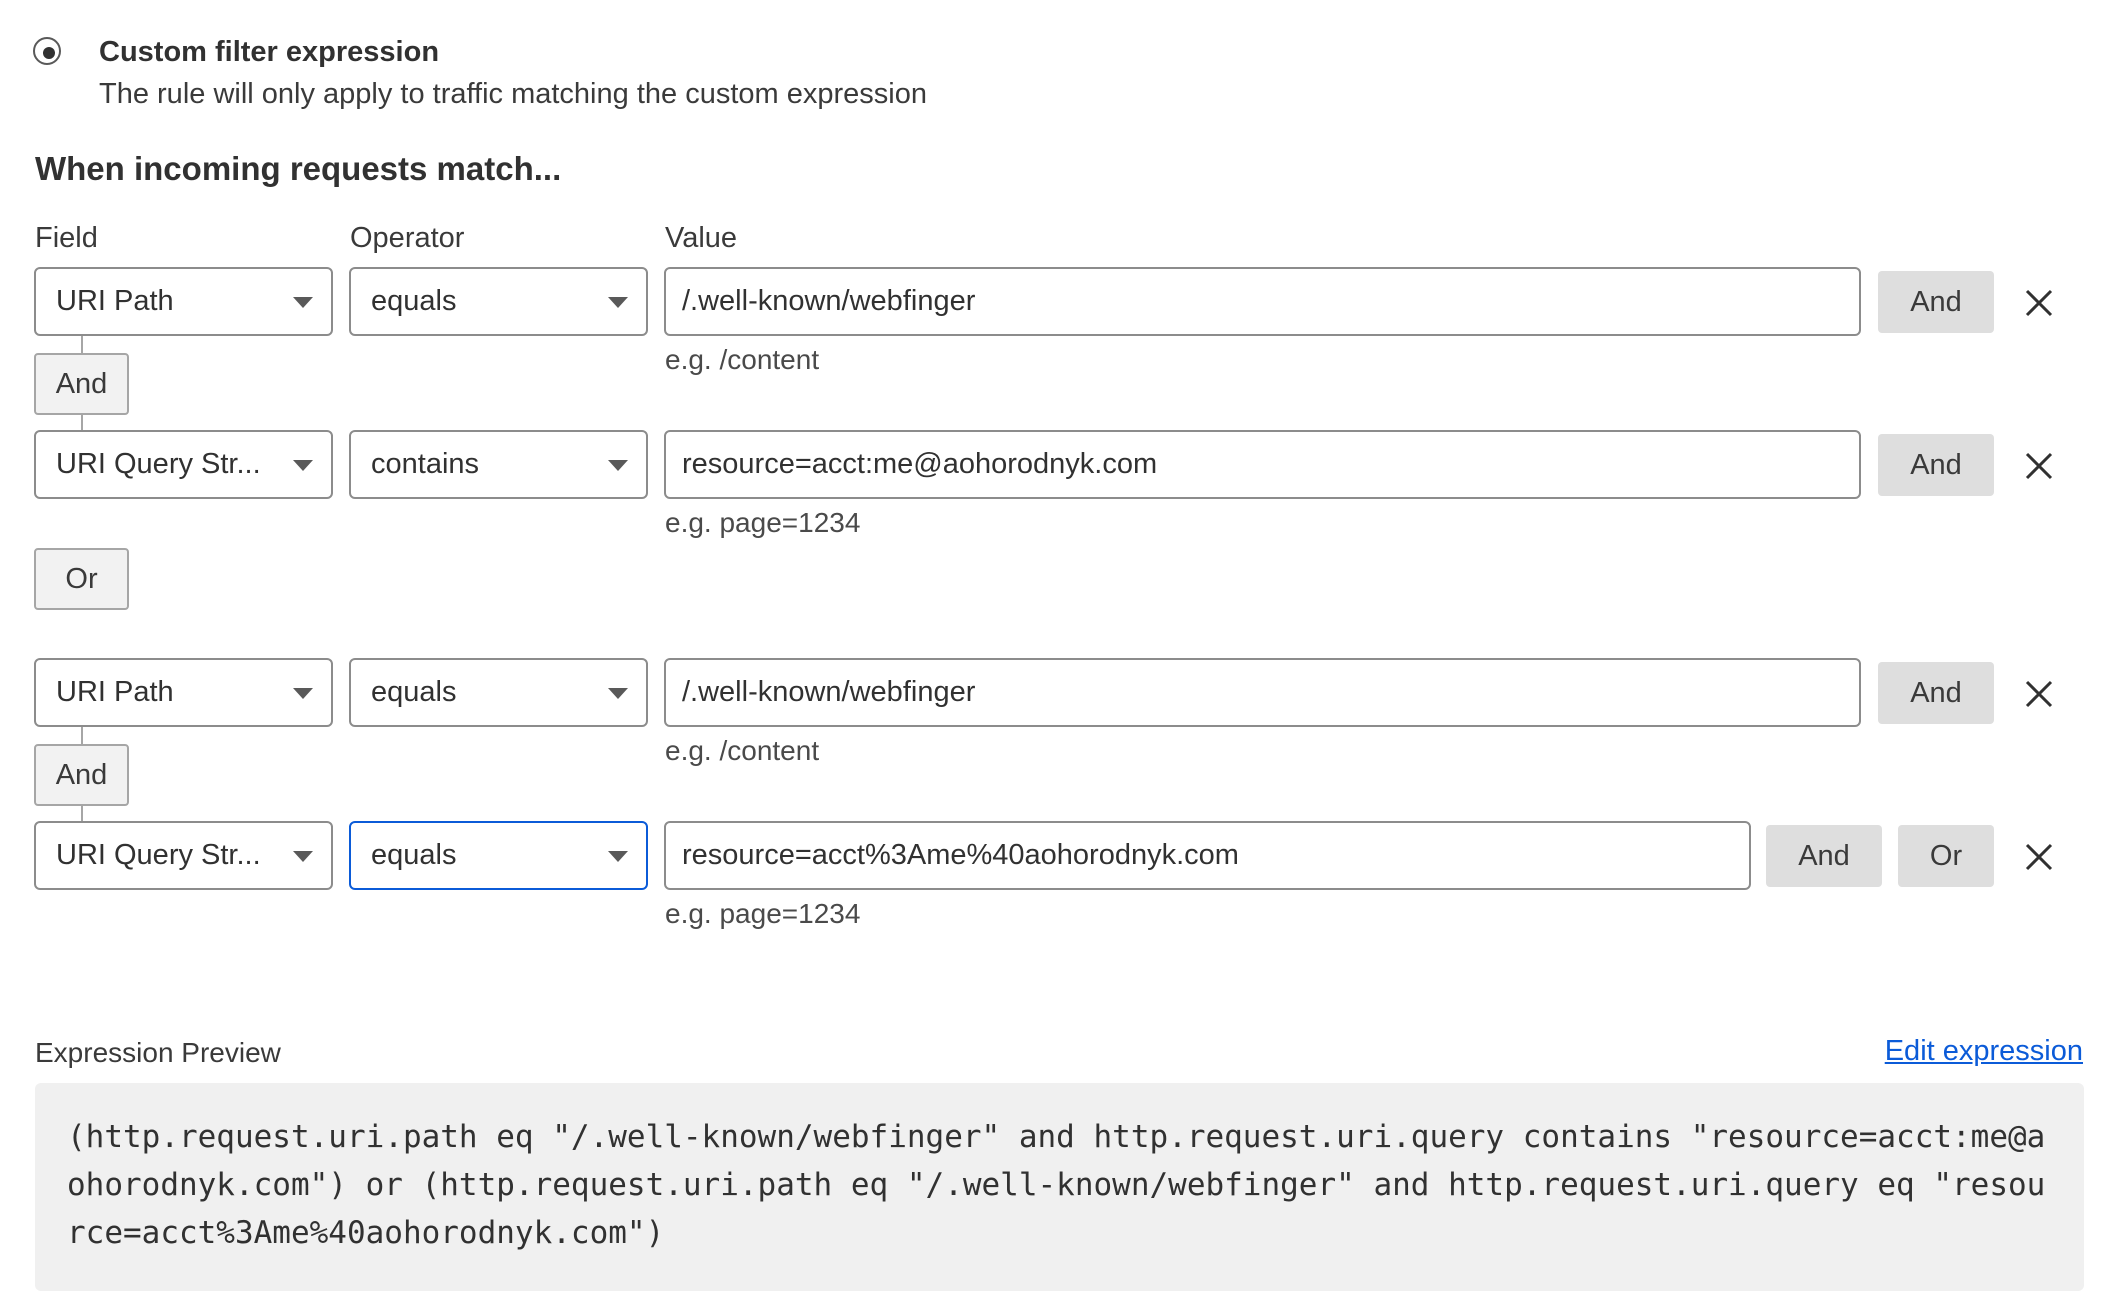 This screenshot has height=1302, width=2108. I want to click on operator-column-label: Operator, so click(407, 238).